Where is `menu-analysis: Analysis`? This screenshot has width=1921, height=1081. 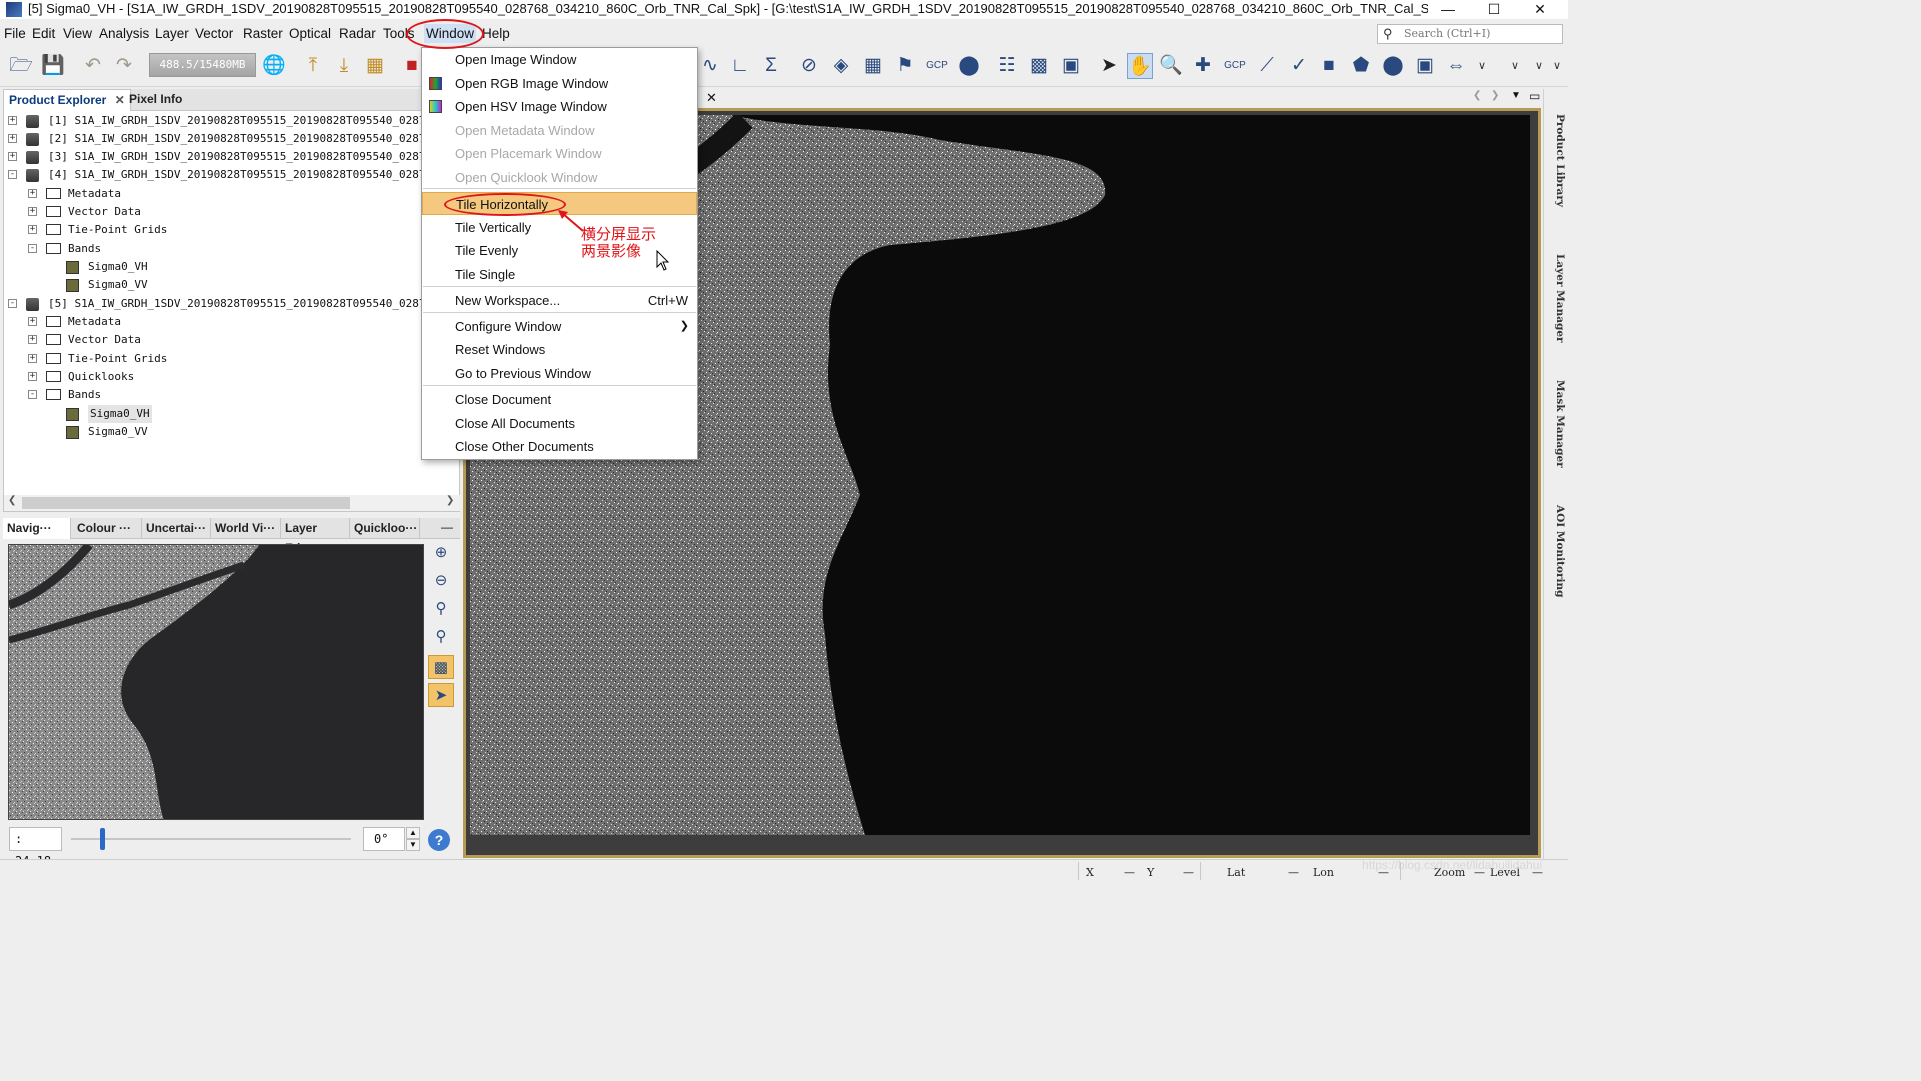
menu-analysis: Analysis is located at coordinates (124, 33).